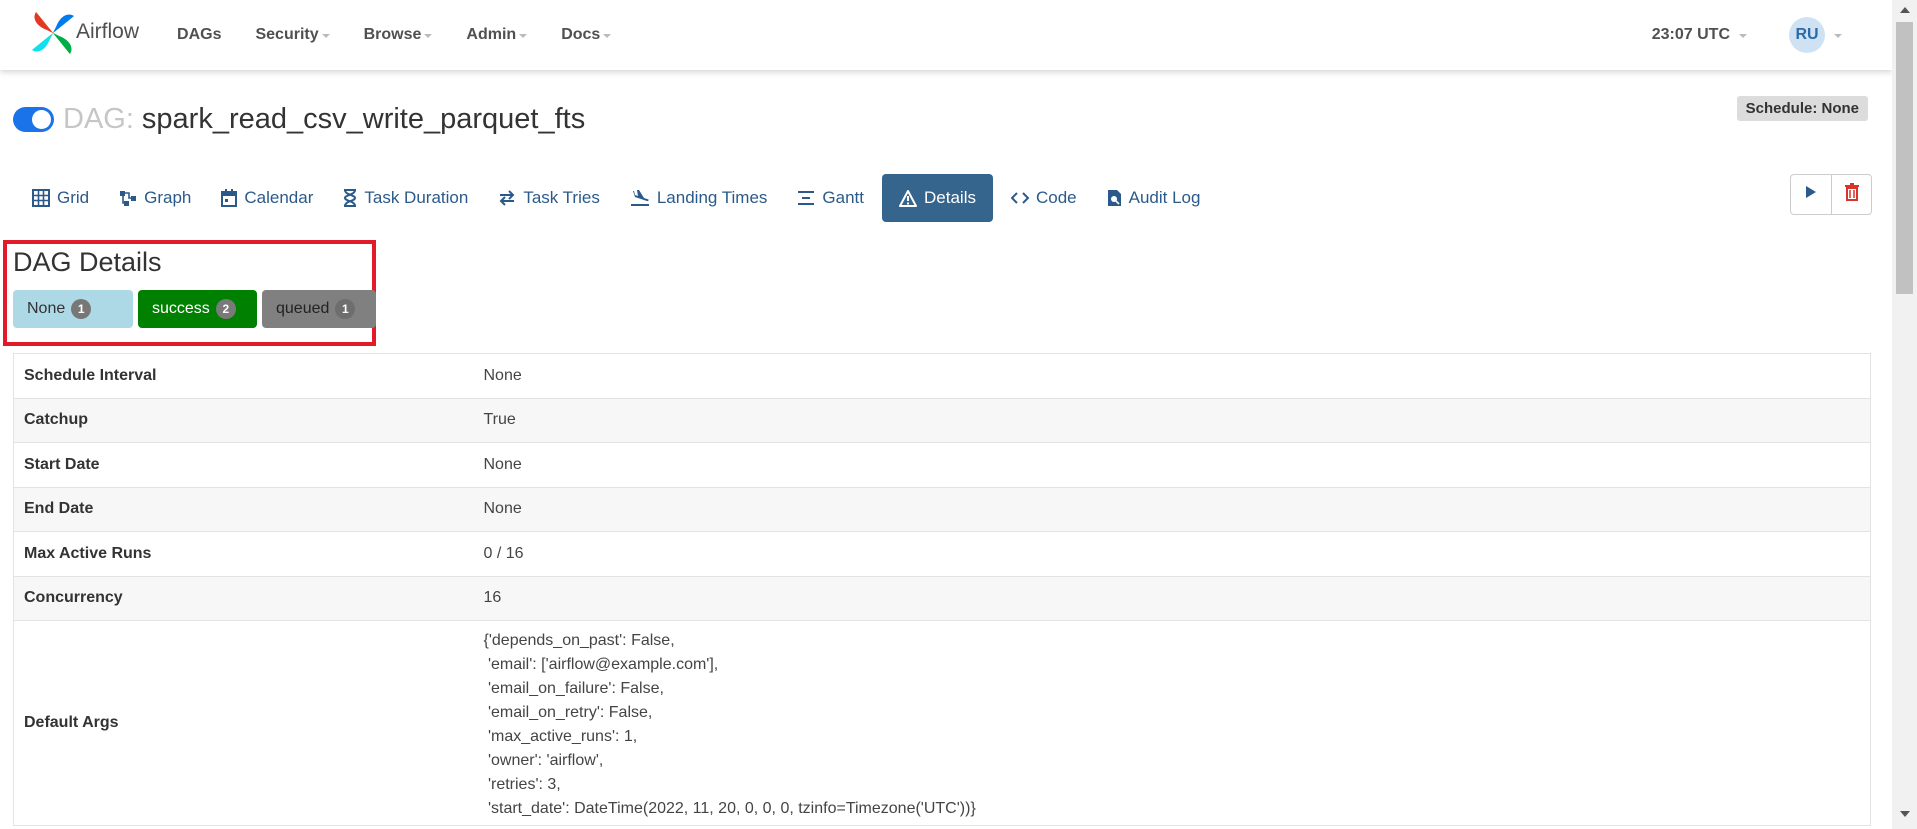 The height and width of the screenshot is (829, 1917). Describe the element at coordinates (405, 198) in the screenshot. I see `tab-task-duration: Task Duration` at that location.